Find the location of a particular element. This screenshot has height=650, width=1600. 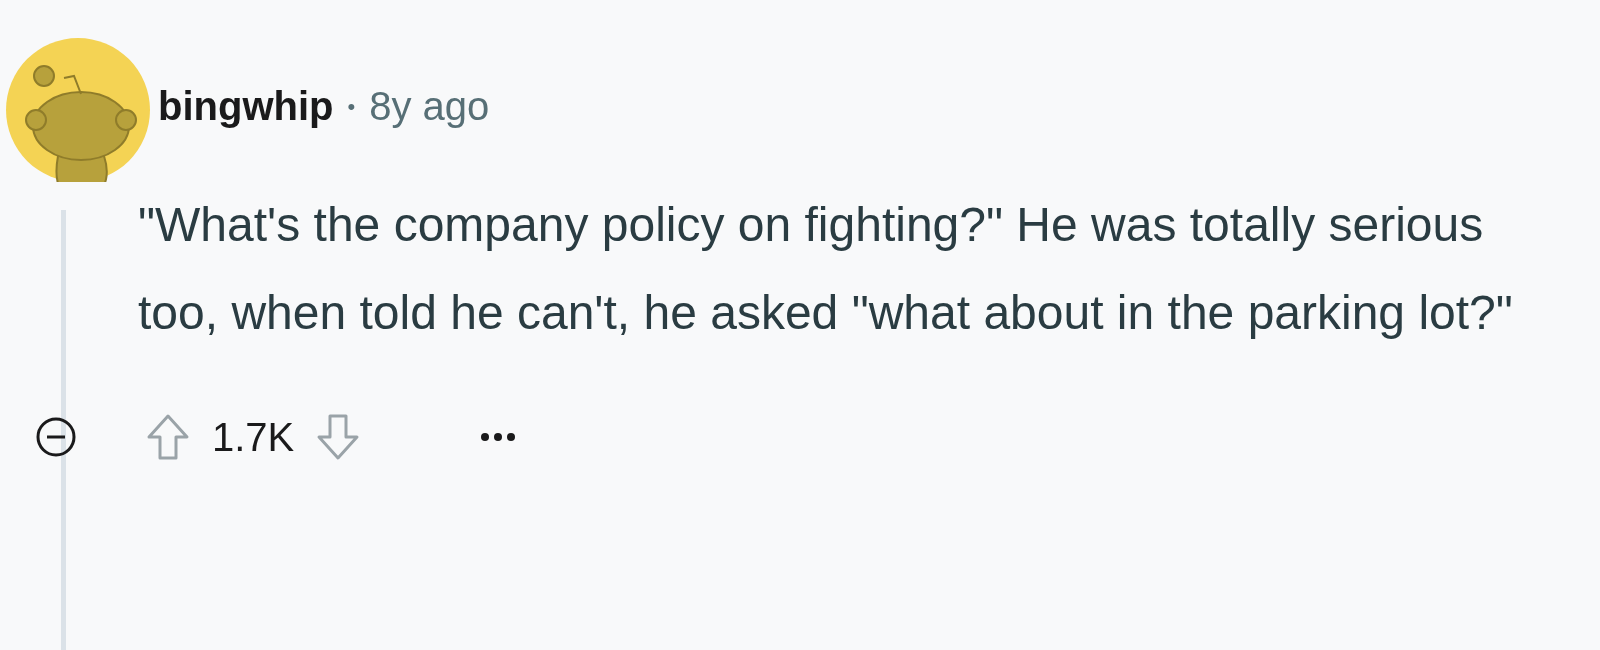

username: bingwhip is located at coordinates (246, 106).